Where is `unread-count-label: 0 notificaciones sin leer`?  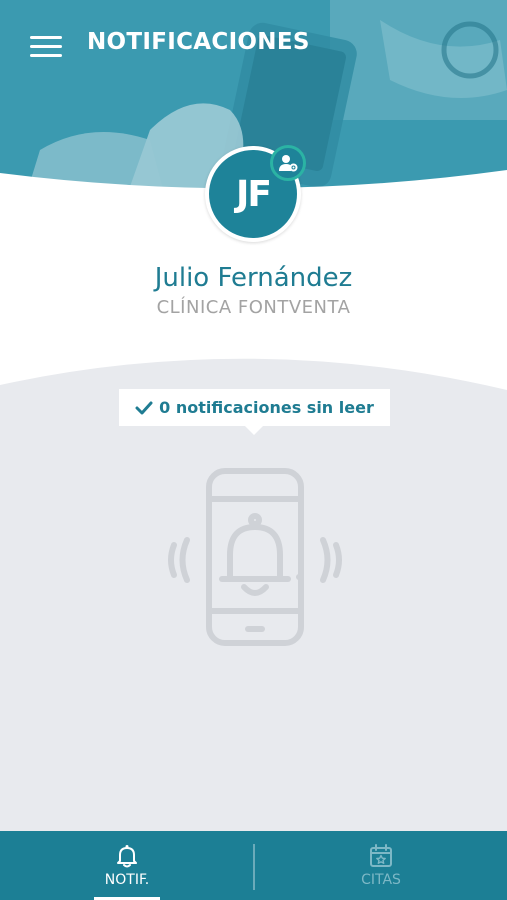
unread-count-label: 0 notificaciones sin leer is located at coordinates (266, 407).